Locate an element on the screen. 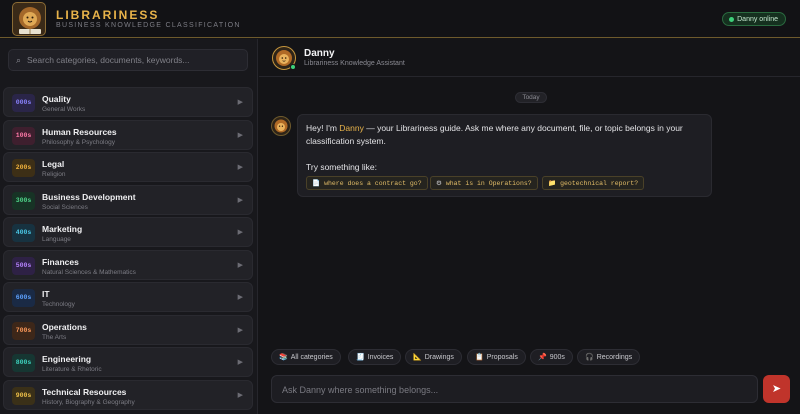  send-icon: ➤ is located at coordinates (776, 388).